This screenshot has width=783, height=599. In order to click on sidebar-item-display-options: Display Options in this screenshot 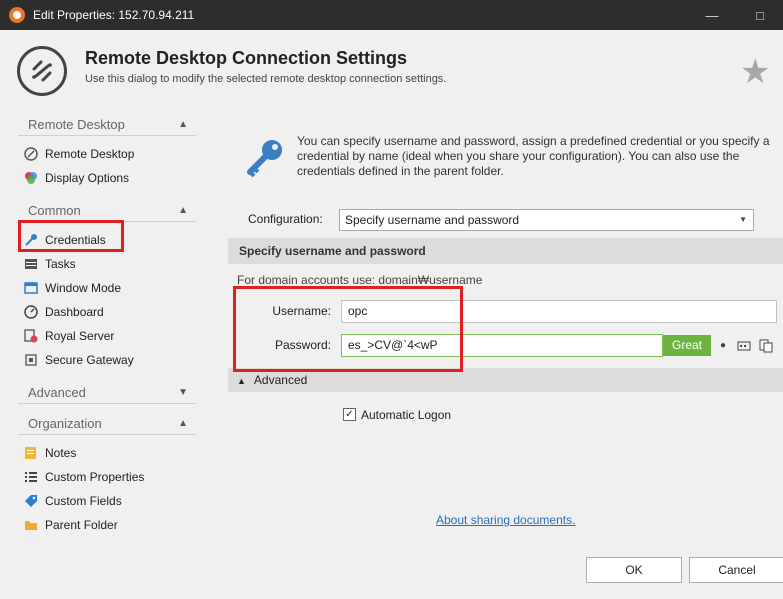, I will do `click(76, 178)`.